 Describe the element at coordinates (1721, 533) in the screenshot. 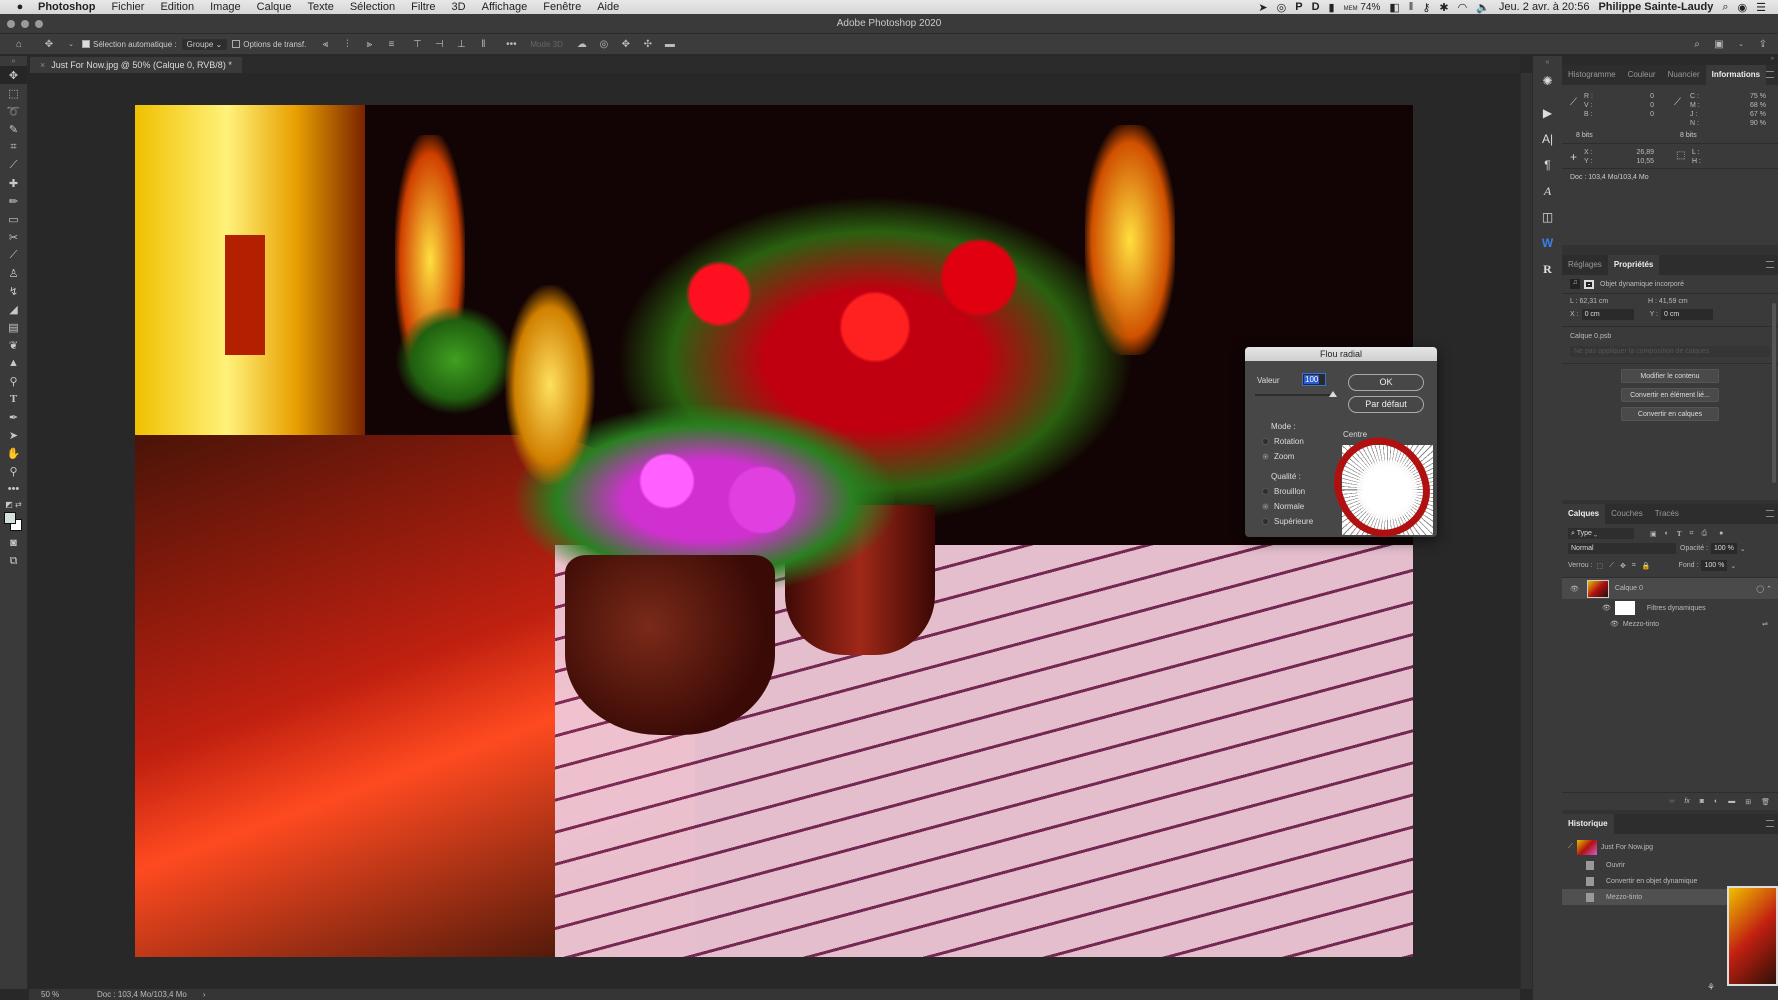

I see `filter-toggle-icon: ●` at that location.